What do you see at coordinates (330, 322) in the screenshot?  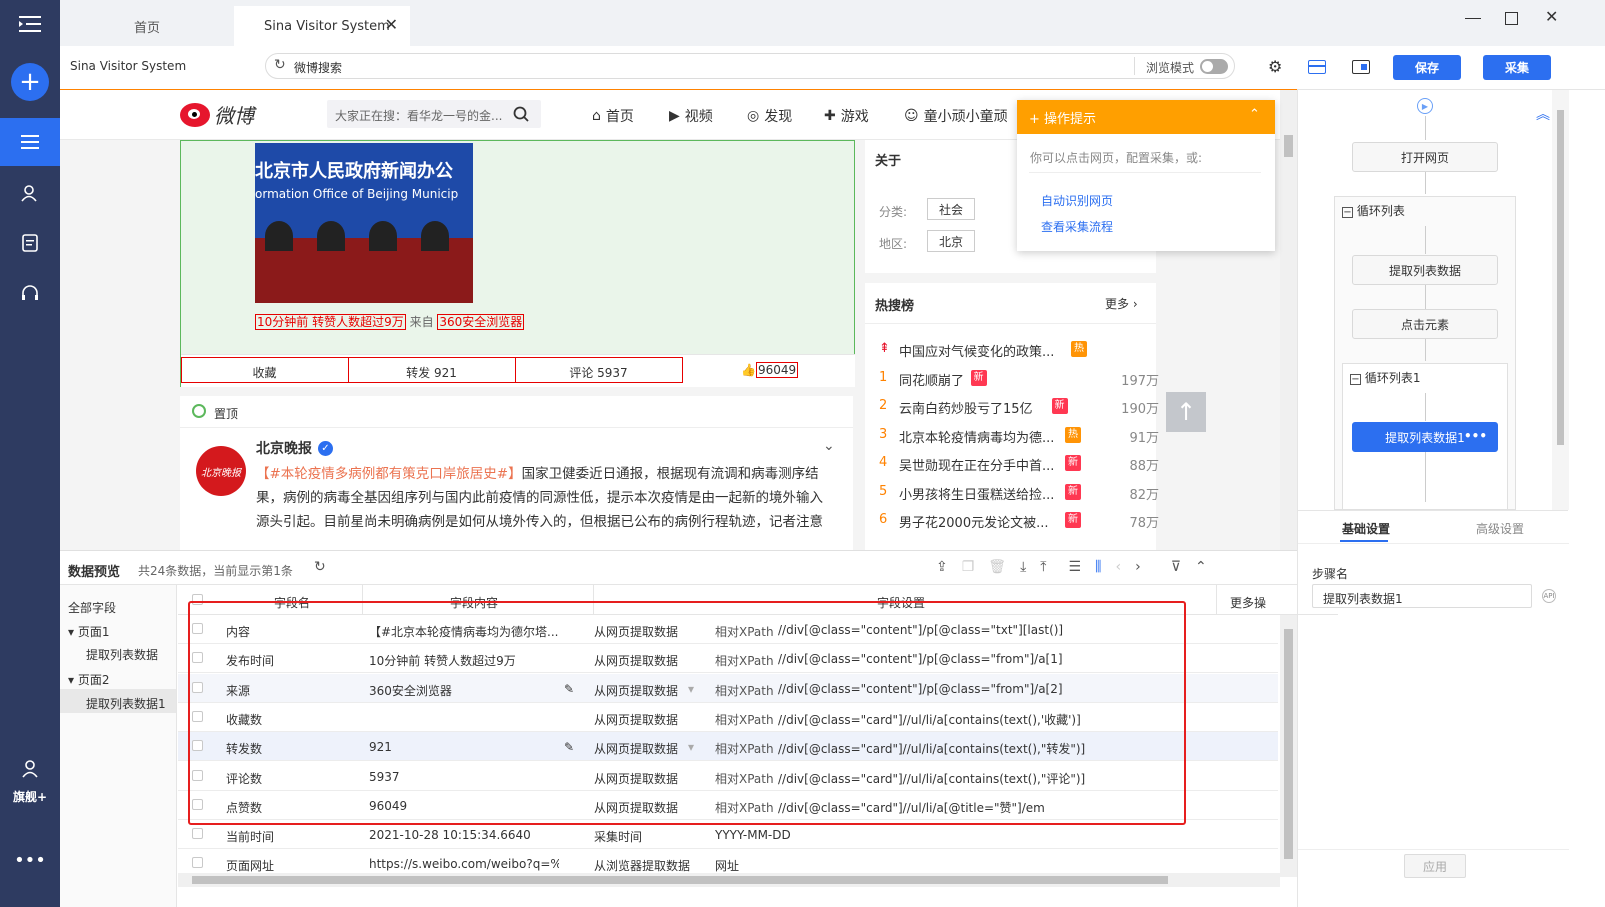 I see `post-time: 10分钟前 转赞人数超过9万` at bounding box center [330, 322].